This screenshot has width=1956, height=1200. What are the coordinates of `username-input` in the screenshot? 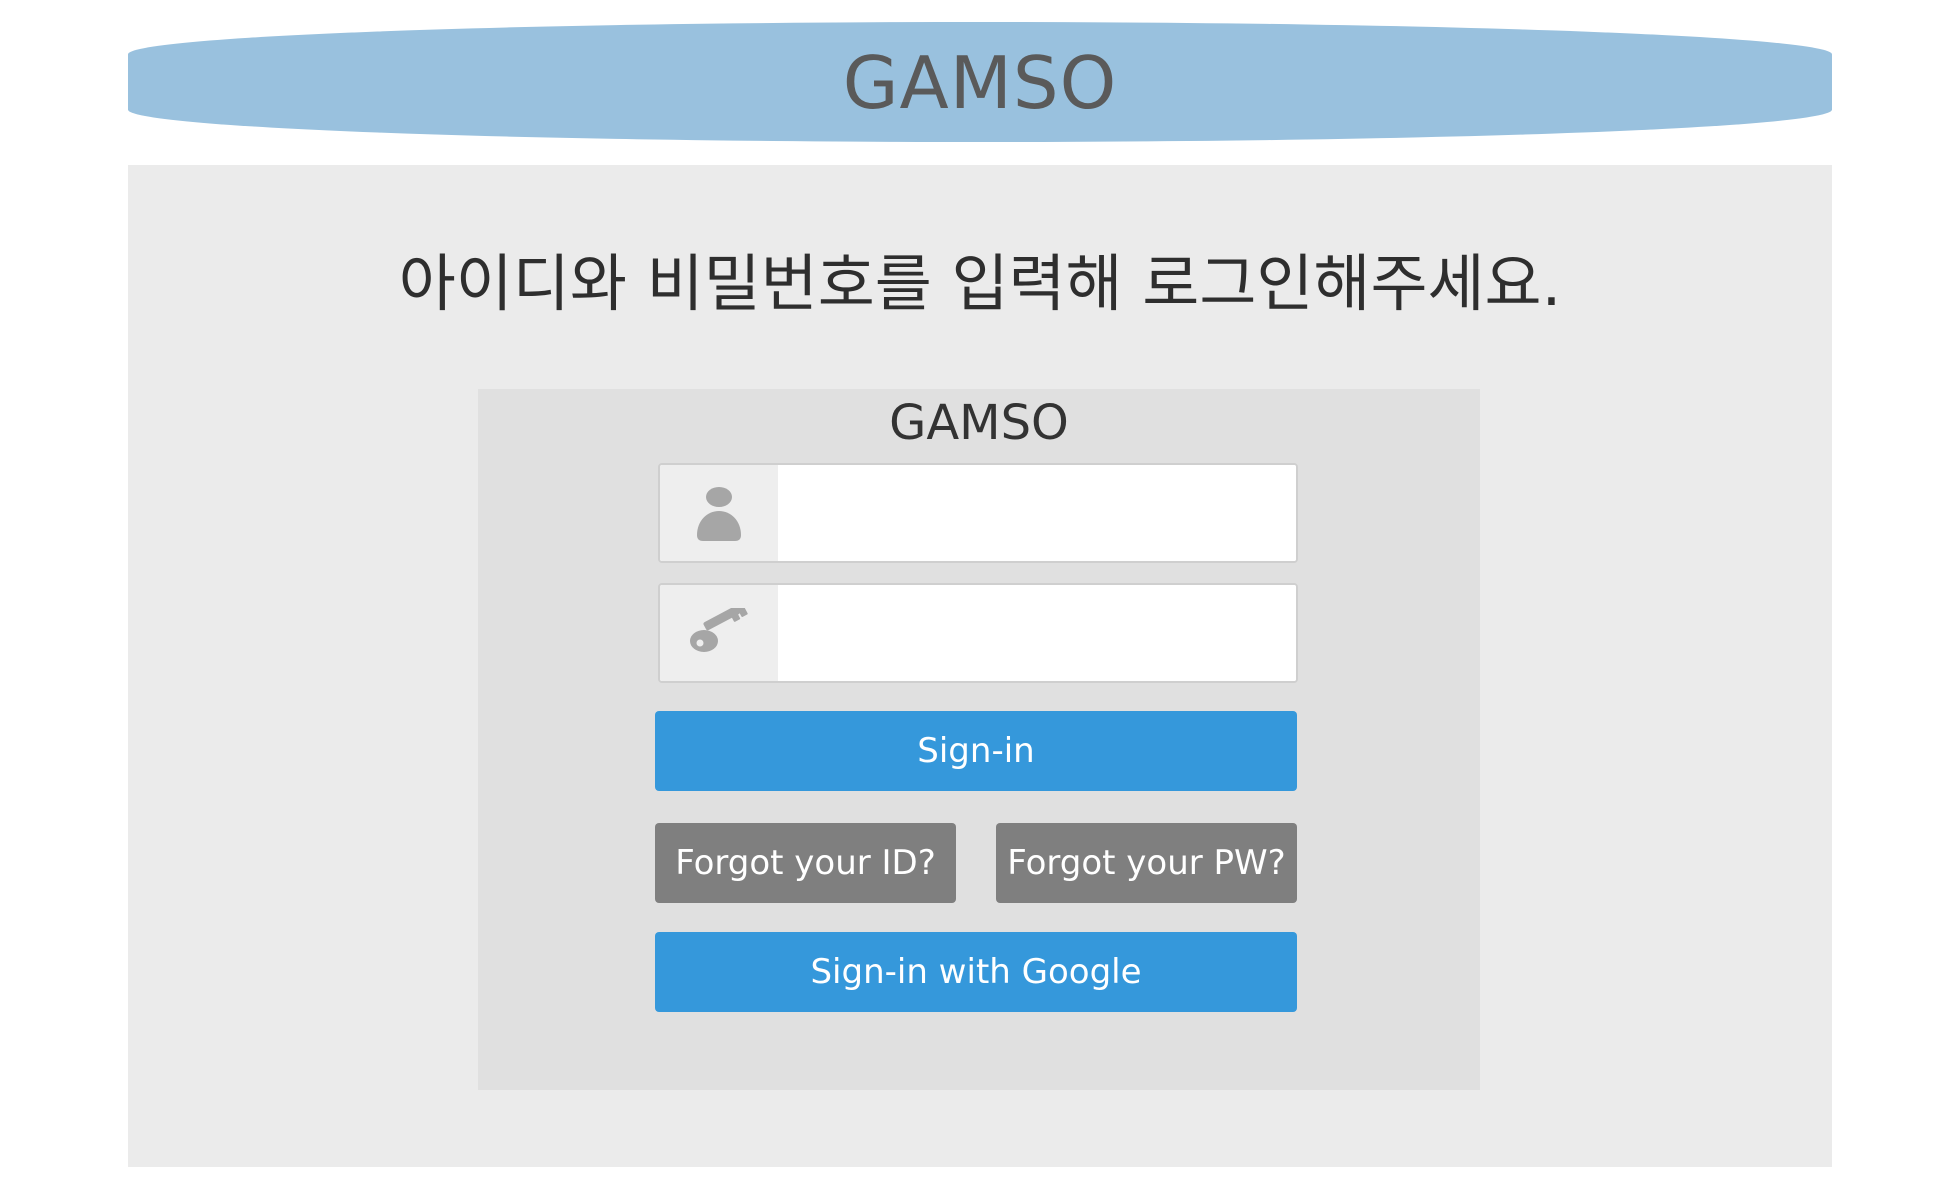 It's located at (1037, 513).